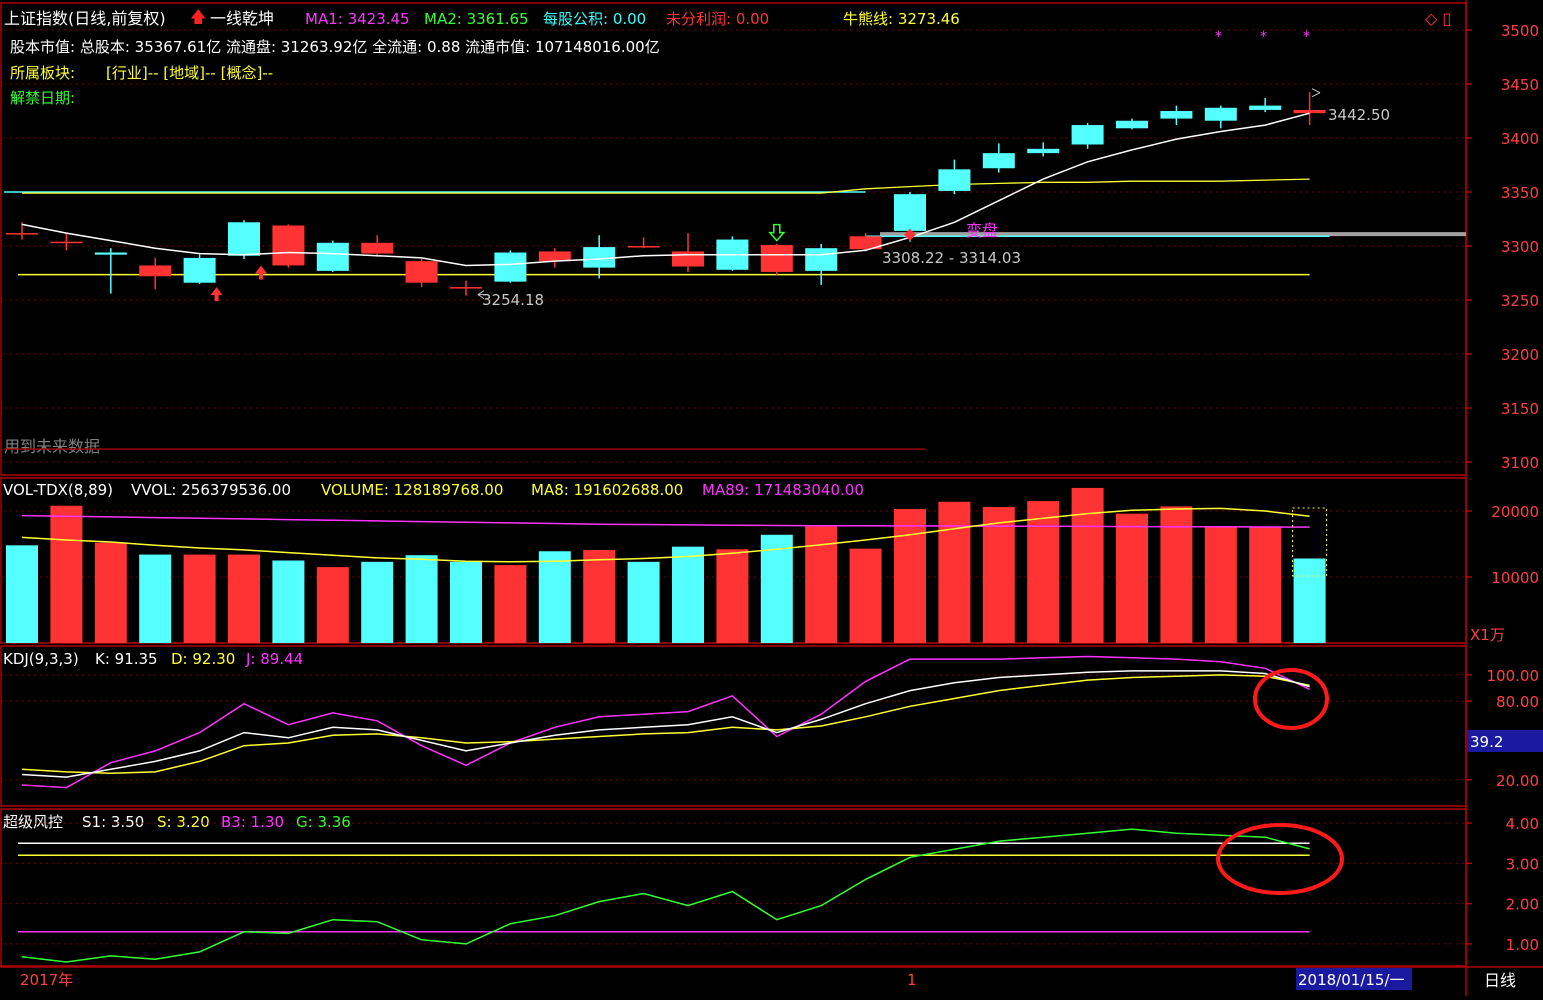  I want to click on risk-b3-label: B3: 1.30, so click(252, 822).